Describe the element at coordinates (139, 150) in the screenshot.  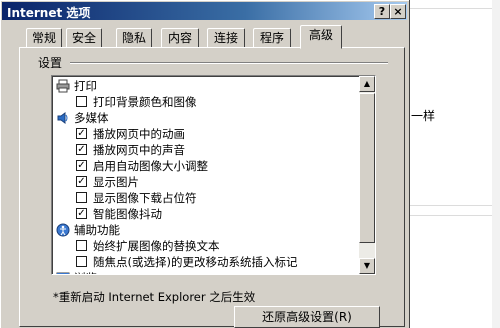
I see `option-label: 播放网页中的声音` at that location.